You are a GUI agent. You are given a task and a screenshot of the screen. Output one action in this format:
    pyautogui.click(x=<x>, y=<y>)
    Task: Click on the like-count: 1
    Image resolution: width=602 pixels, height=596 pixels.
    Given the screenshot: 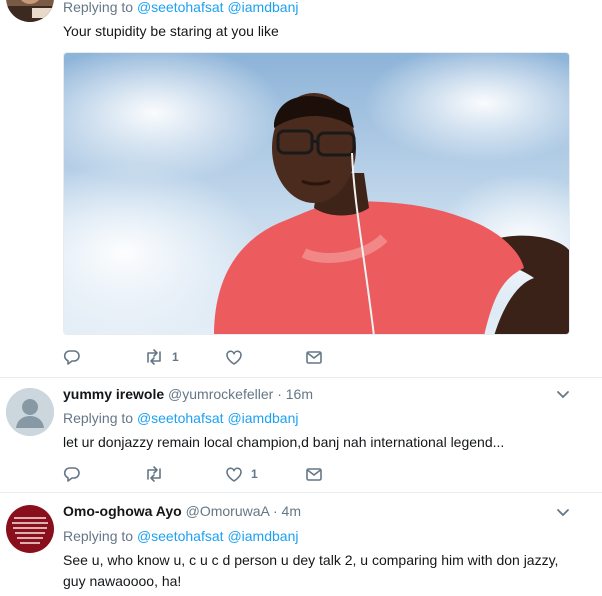 What is the action you would take?
    pyautogui.click(x=254, y=474)
    